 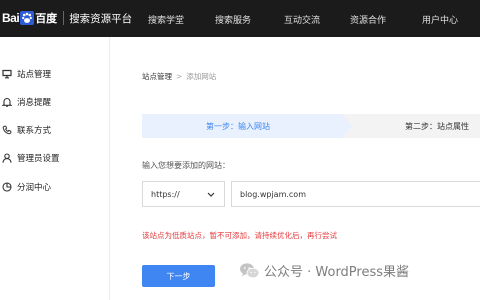 I want to click on nav-user-center: 用户中心, so click(x=440, y=19).